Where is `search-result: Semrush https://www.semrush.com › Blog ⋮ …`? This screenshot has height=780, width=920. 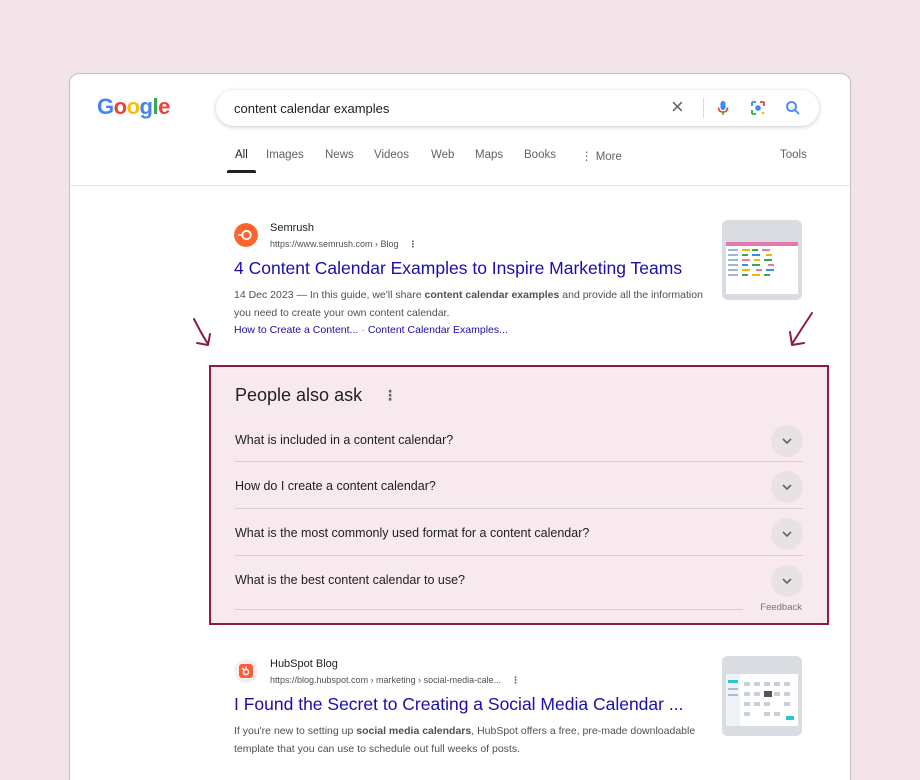 search-result: Semrush https://www.semrush.com › Blog ⋮ … is located at coordinates (469, 285).